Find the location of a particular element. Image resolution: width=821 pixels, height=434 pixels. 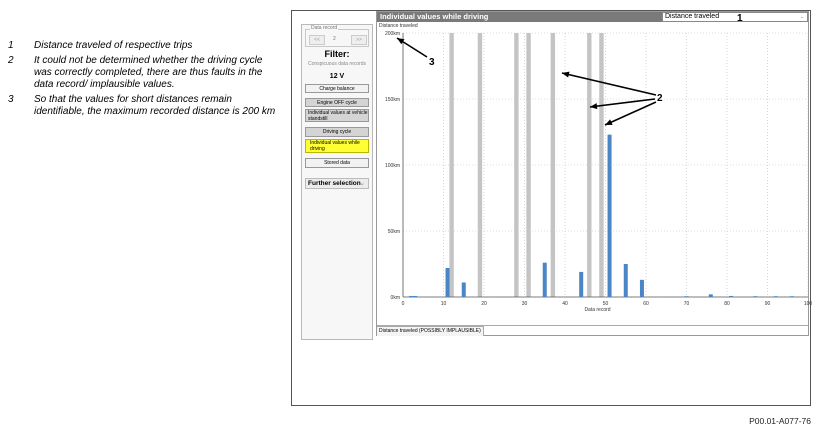

x-tick-label: 20 is located at coordinates (484, 304).